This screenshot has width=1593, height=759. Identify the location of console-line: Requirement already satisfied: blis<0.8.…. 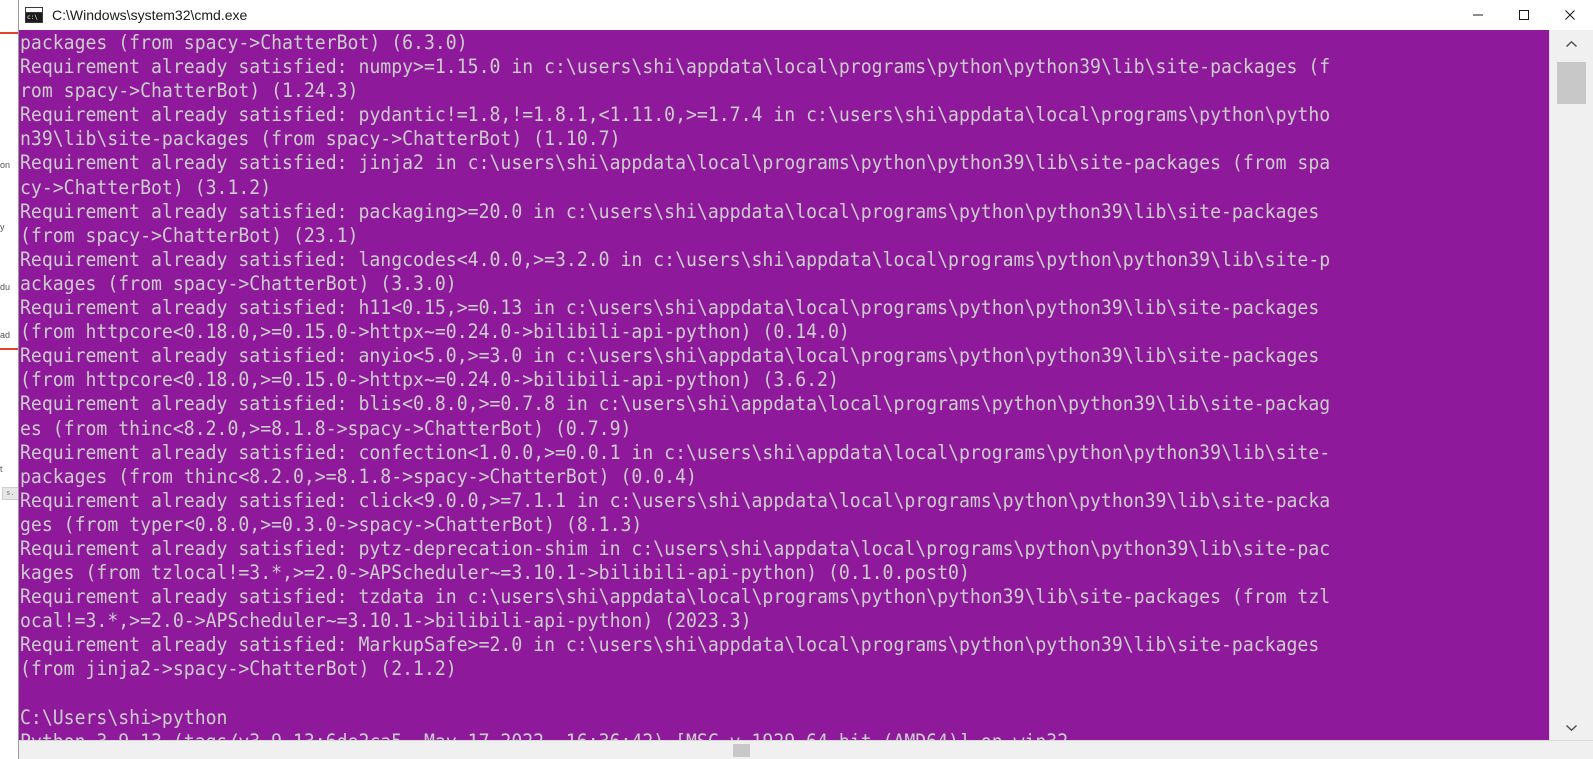
(675, 404).